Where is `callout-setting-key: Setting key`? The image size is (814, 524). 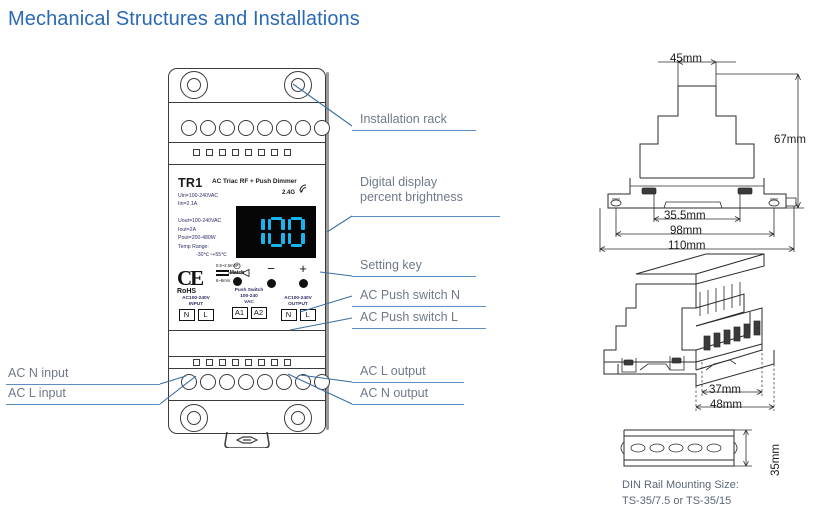 callout-setting-key: Setting key is located at coordinates (391, 265).